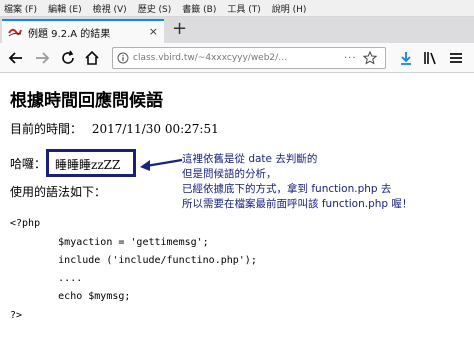 The image size is (474, 364). I want to click on annotation-arrow-icon, so click(161, 164).